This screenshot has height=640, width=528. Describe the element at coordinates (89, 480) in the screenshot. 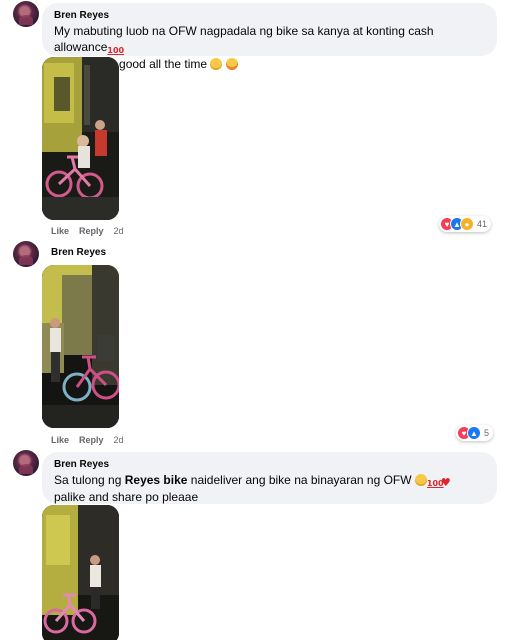

I see `comment-text-part: Sa tulong ng` at that location.